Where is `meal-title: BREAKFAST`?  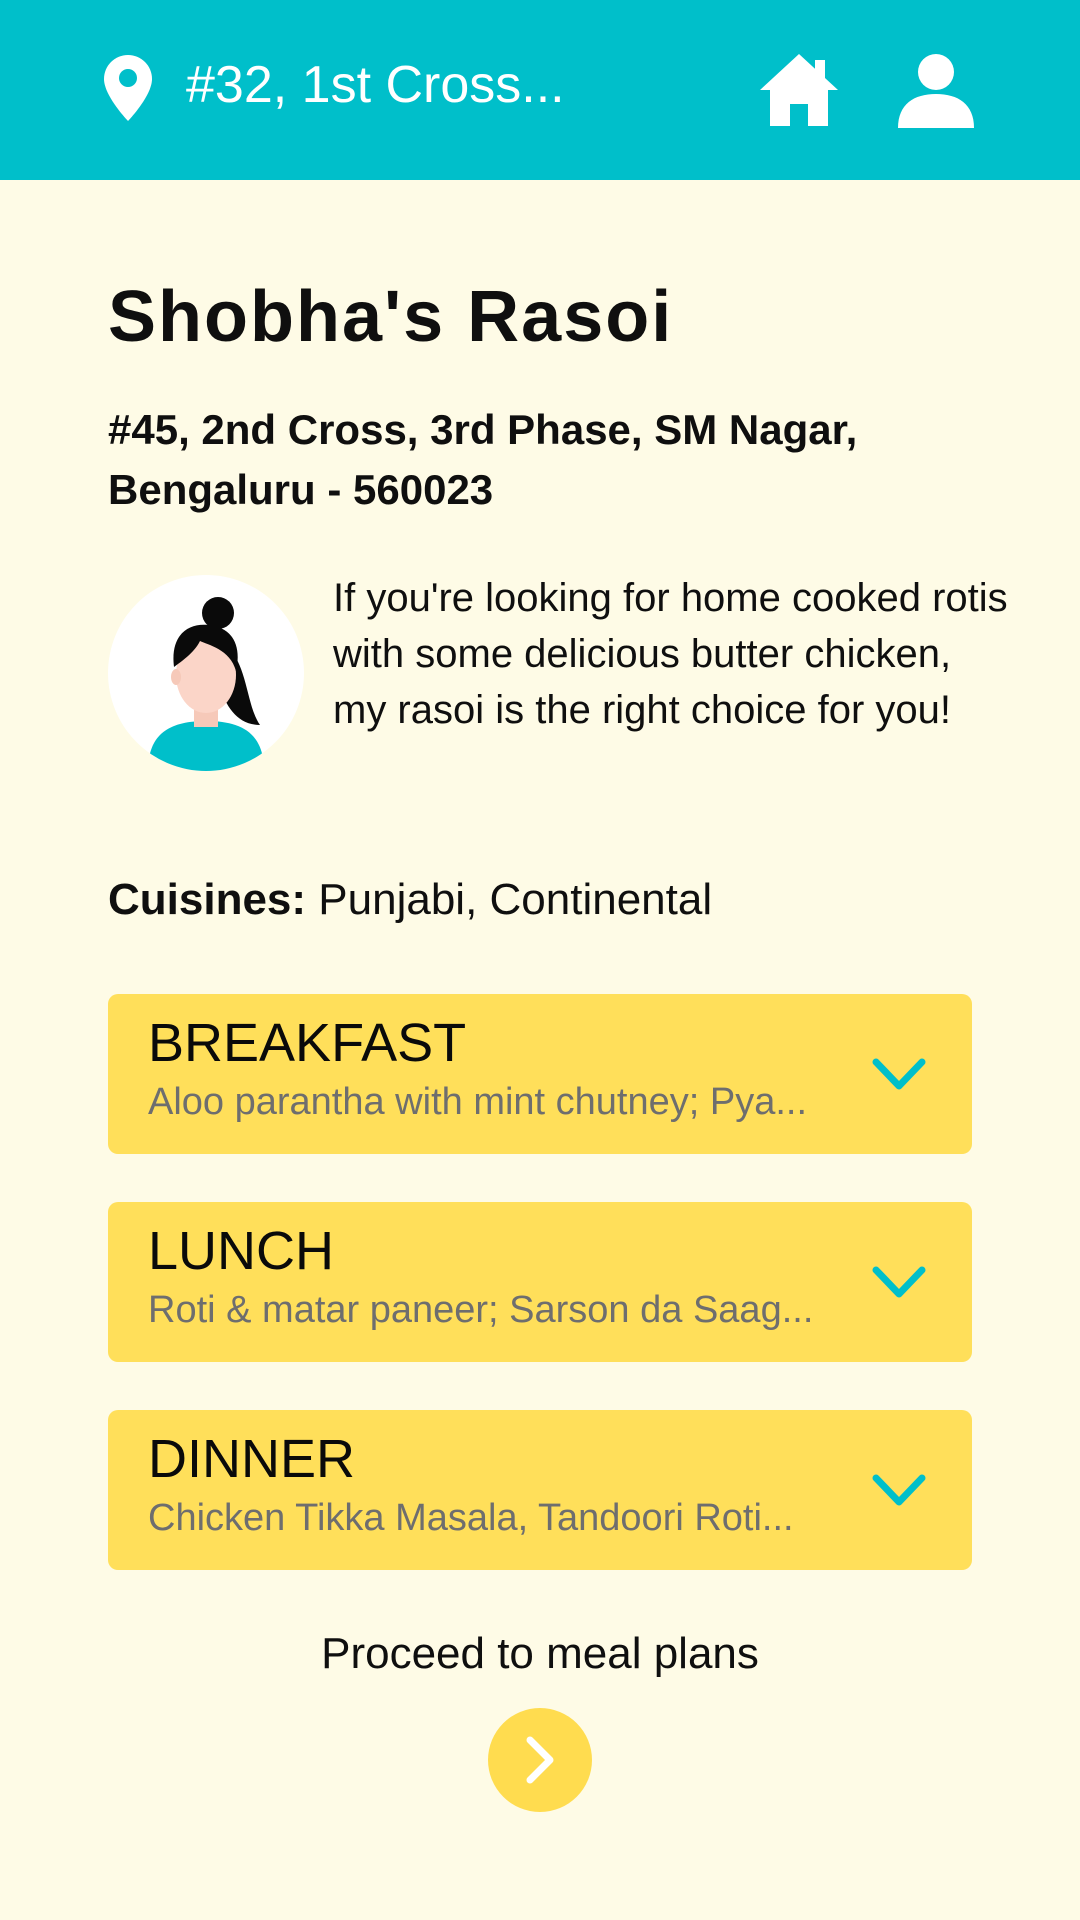 meal-title: BREAKFAST is located at coordinates (307, 1043).